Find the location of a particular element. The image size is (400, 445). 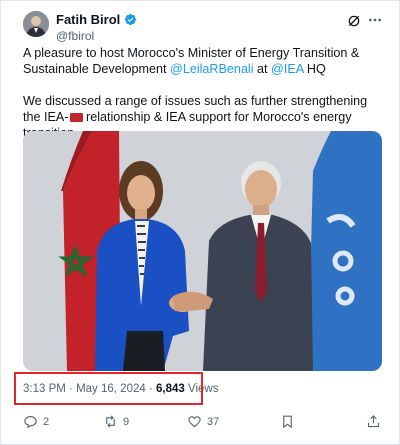

reply-button: 2 is located at coordinates (36, 421).